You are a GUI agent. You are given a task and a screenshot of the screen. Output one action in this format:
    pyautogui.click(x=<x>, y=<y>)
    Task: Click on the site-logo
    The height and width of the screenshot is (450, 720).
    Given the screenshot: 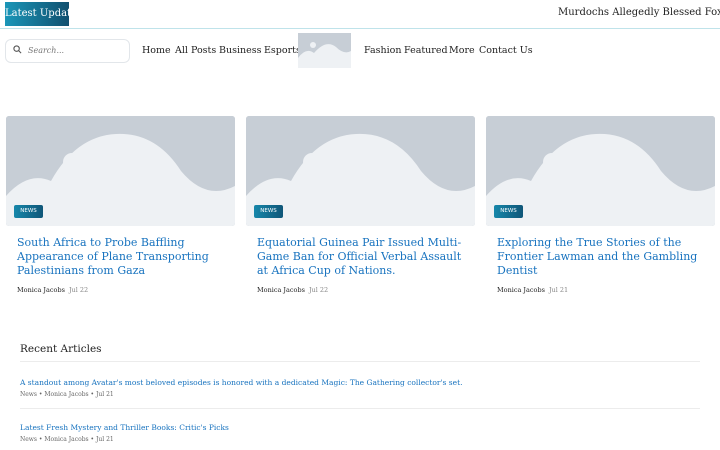 What is the action you would take?
    pyautogui.click(x=324, y=50)
    